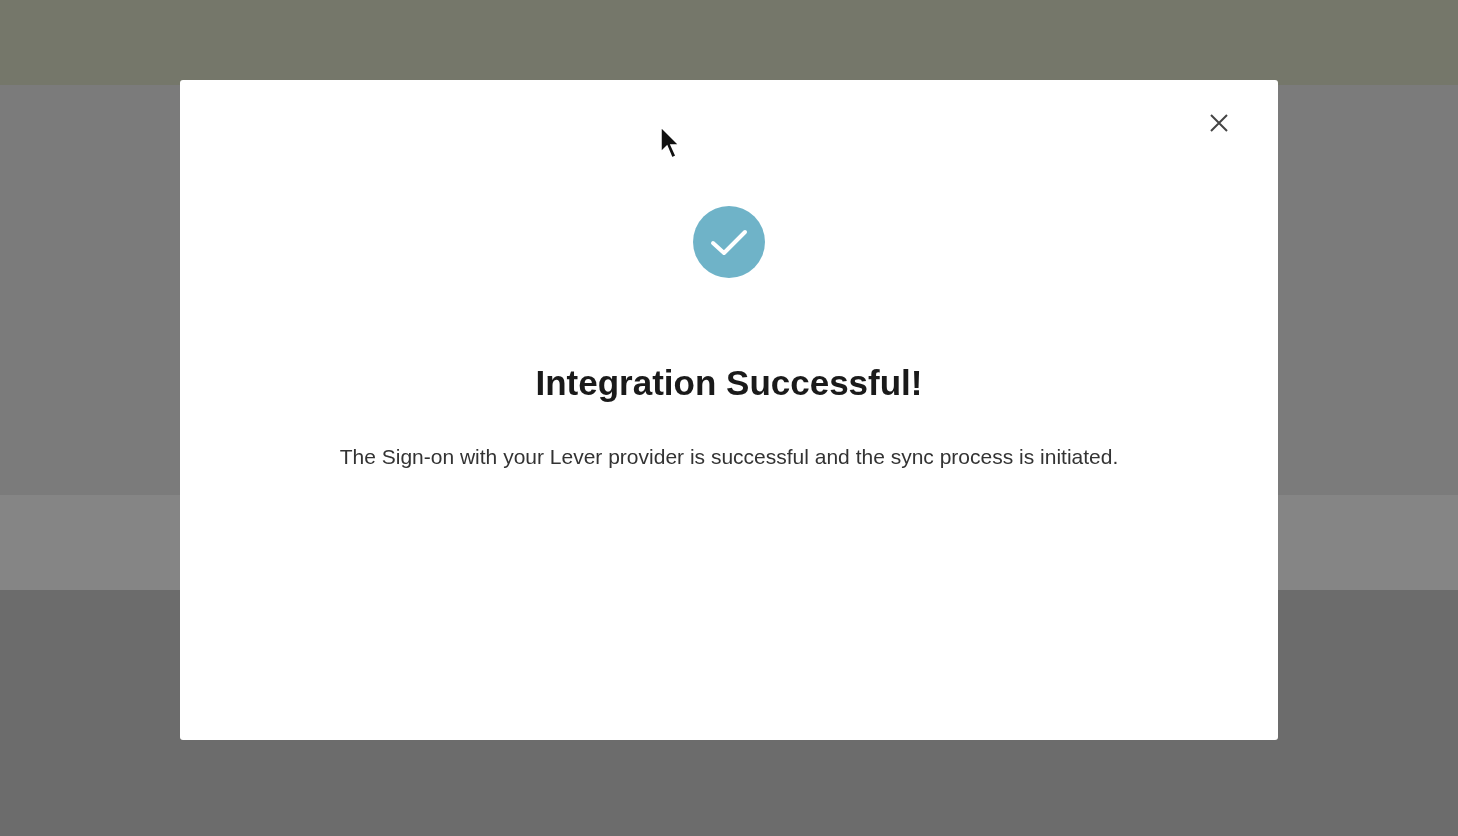 The image size is (1458, 836). I want to click on close-icon, so click(1219, 123).